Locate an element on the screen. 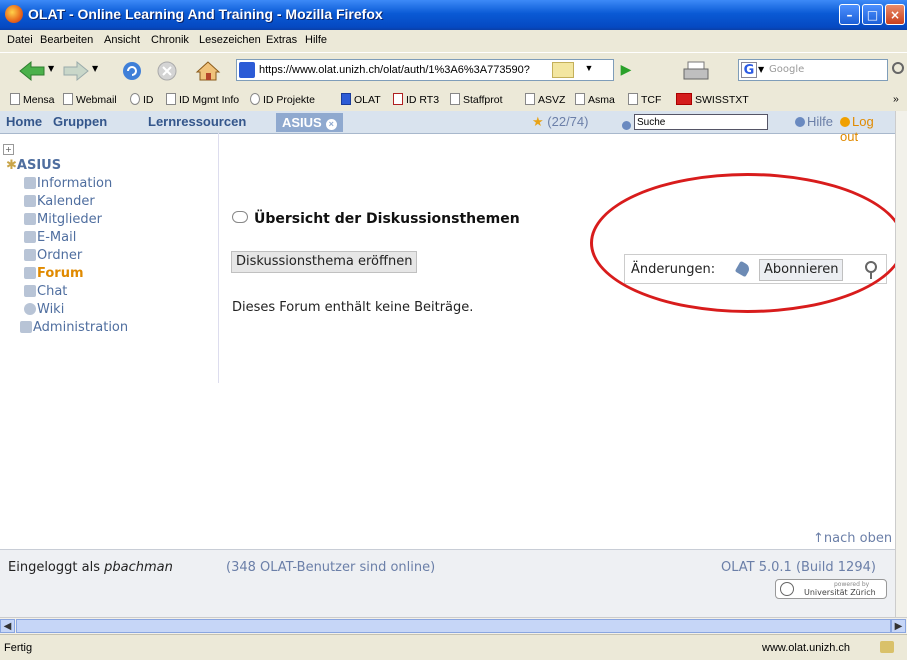 This screenshot has width=907, height=660. menu-item-mitglieder: Mitglieder is located at coordinates (63, 219).